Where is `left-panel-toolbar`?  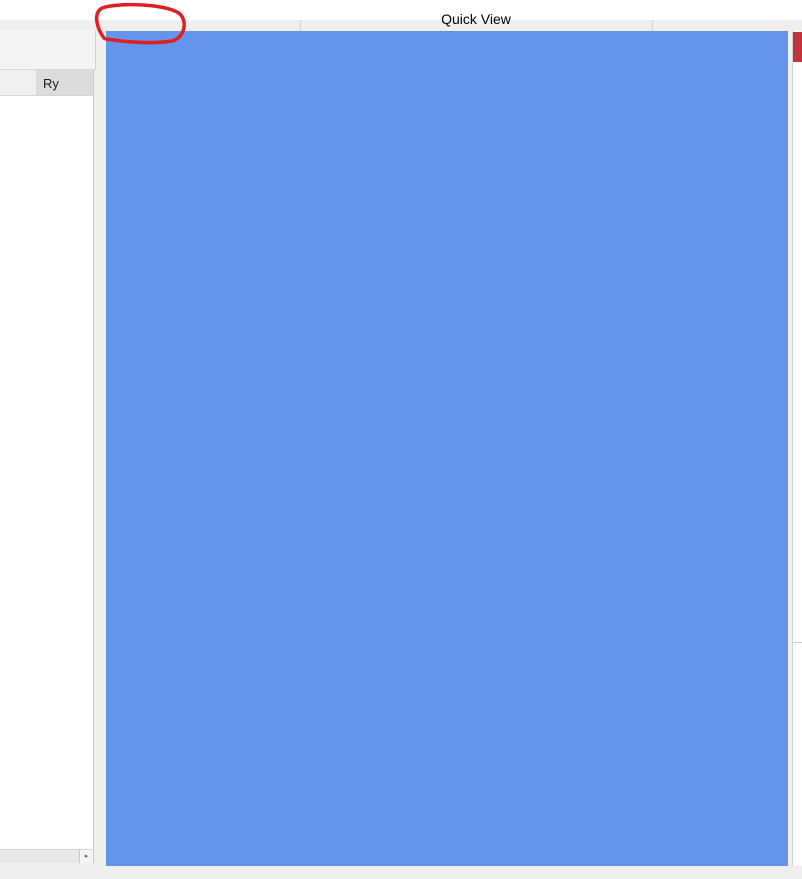
left-panel-toolbar is located at coordinates (48, 50).